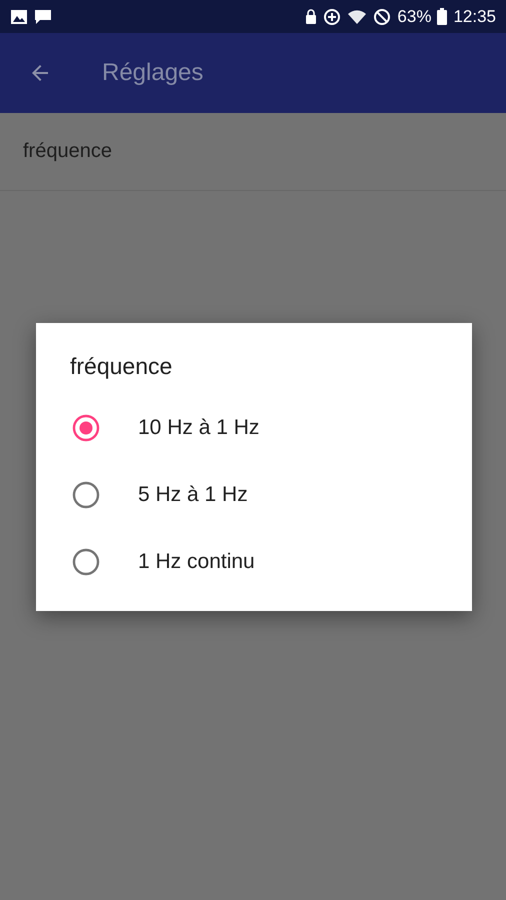  What do you see at coordinates (474, 16) in the screenshot?
I see `clock-time: 12:35` at bounding box center [474, 16].